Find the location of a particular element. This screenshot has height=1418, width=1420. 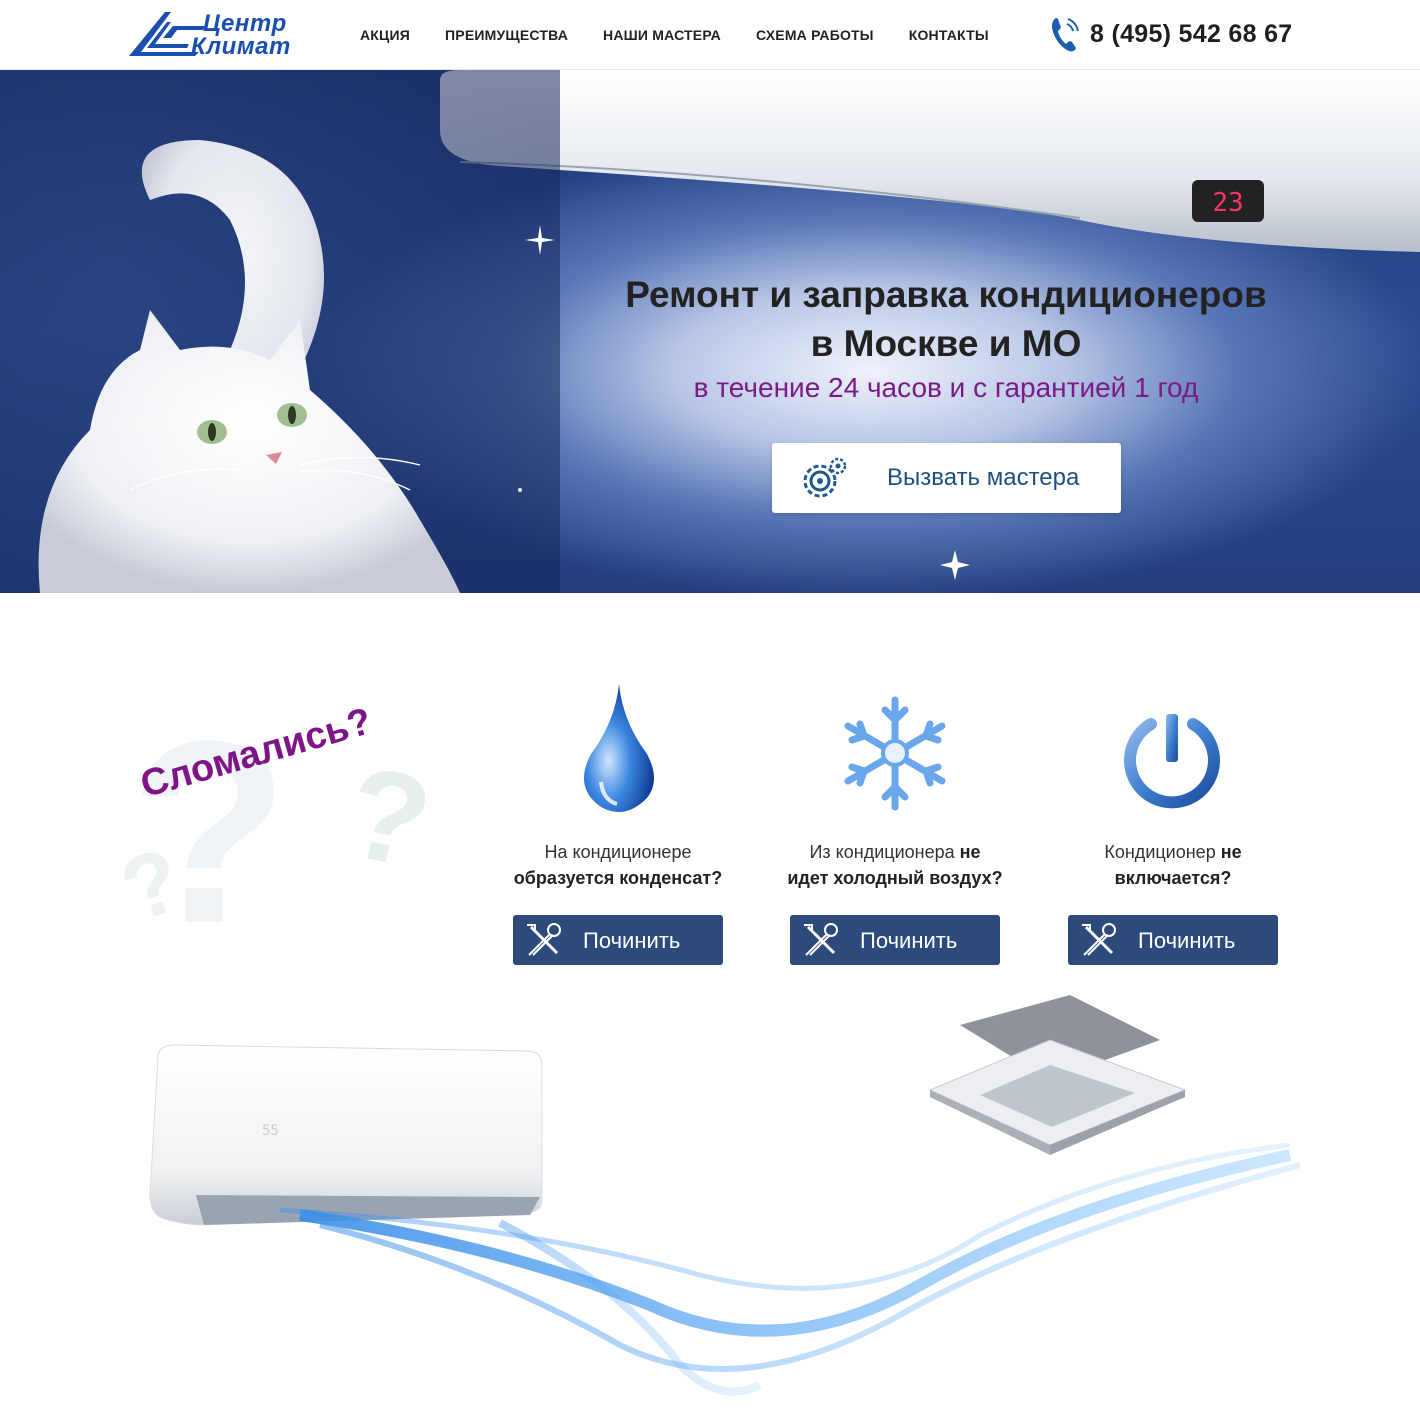

logo: Центр Климат is located at coordinates (219, 34).